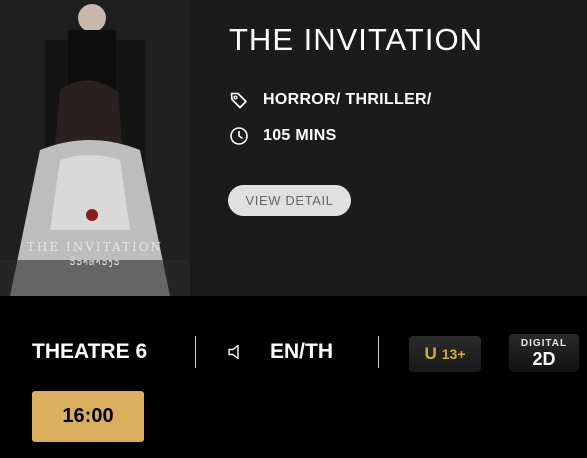 This screenshot has height=458, width=587. I want to click on genre-row: HORROR/ THRILLER/, so click(330, 100).